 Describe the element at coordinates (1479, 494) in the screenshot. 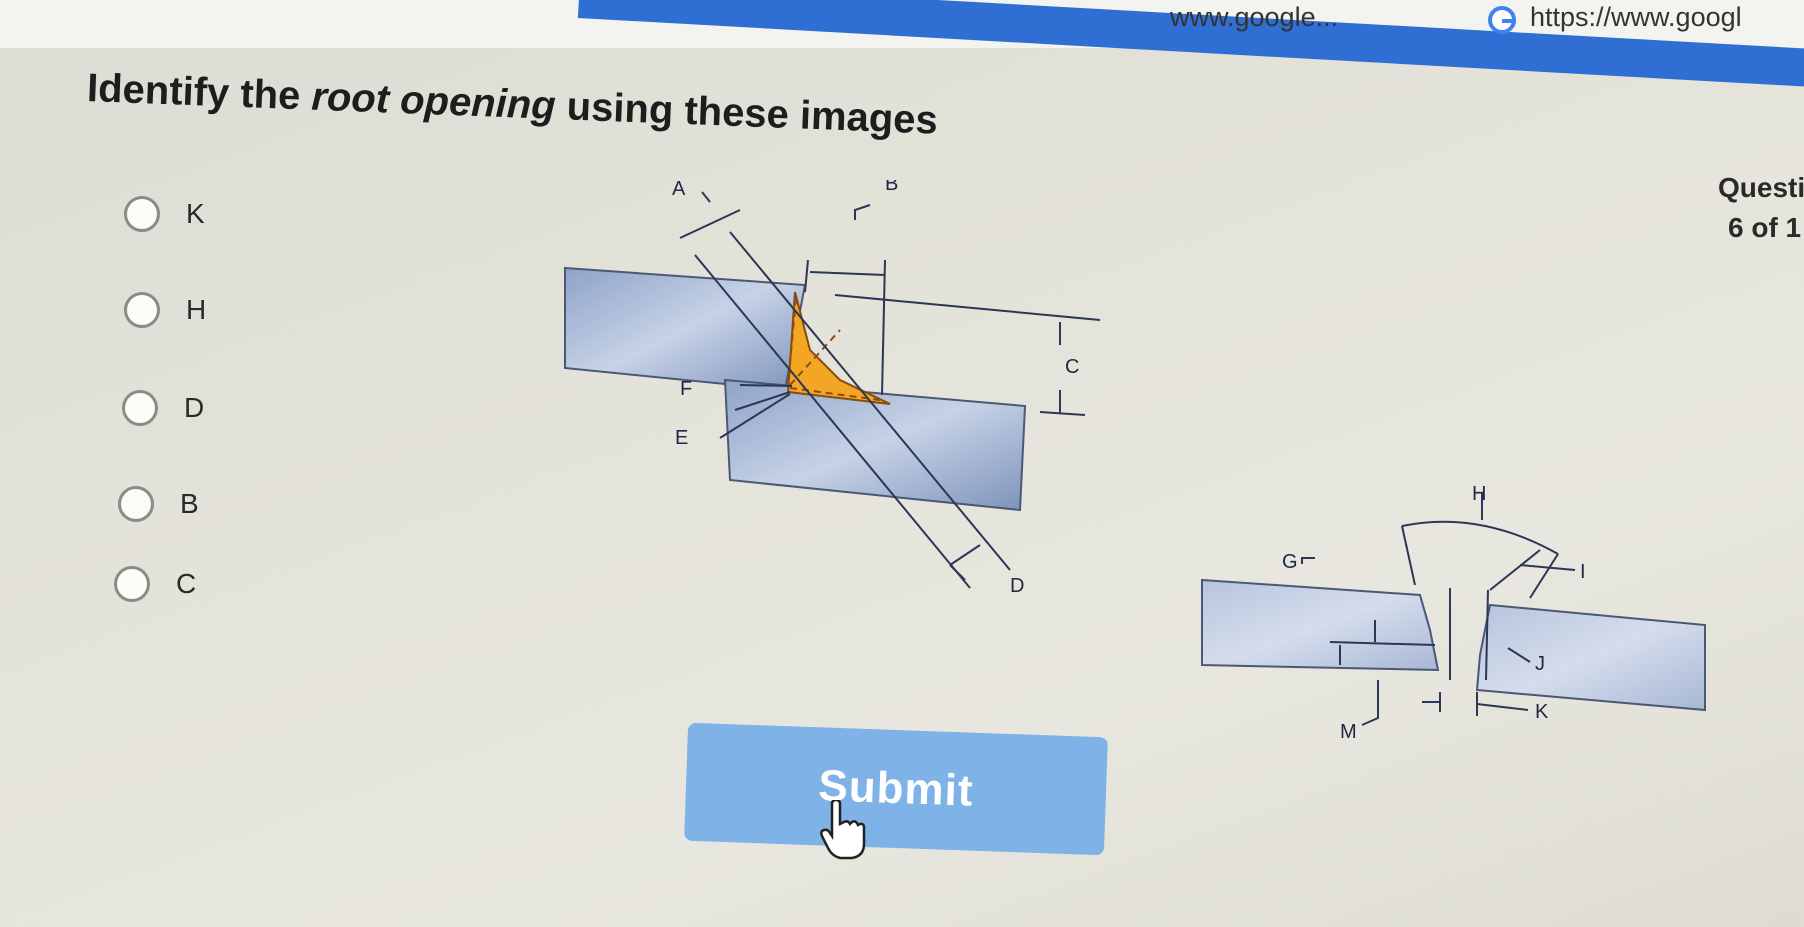

I see `label-h: H` at that location.